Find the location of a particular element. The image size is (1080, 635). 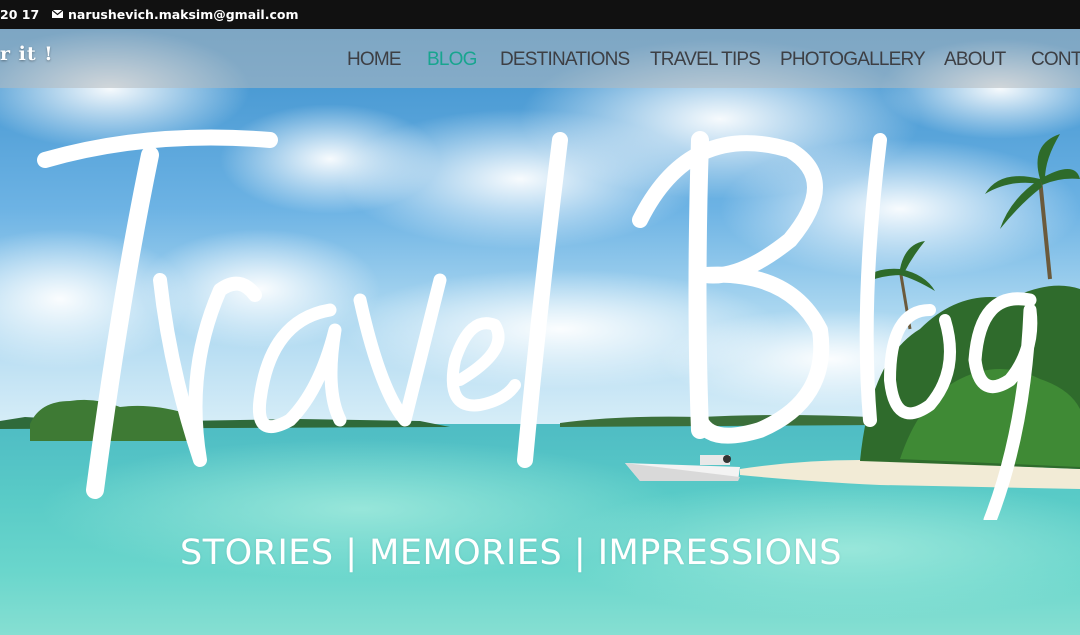

nav-about: ABOUT is located at coordinates (975, 60).